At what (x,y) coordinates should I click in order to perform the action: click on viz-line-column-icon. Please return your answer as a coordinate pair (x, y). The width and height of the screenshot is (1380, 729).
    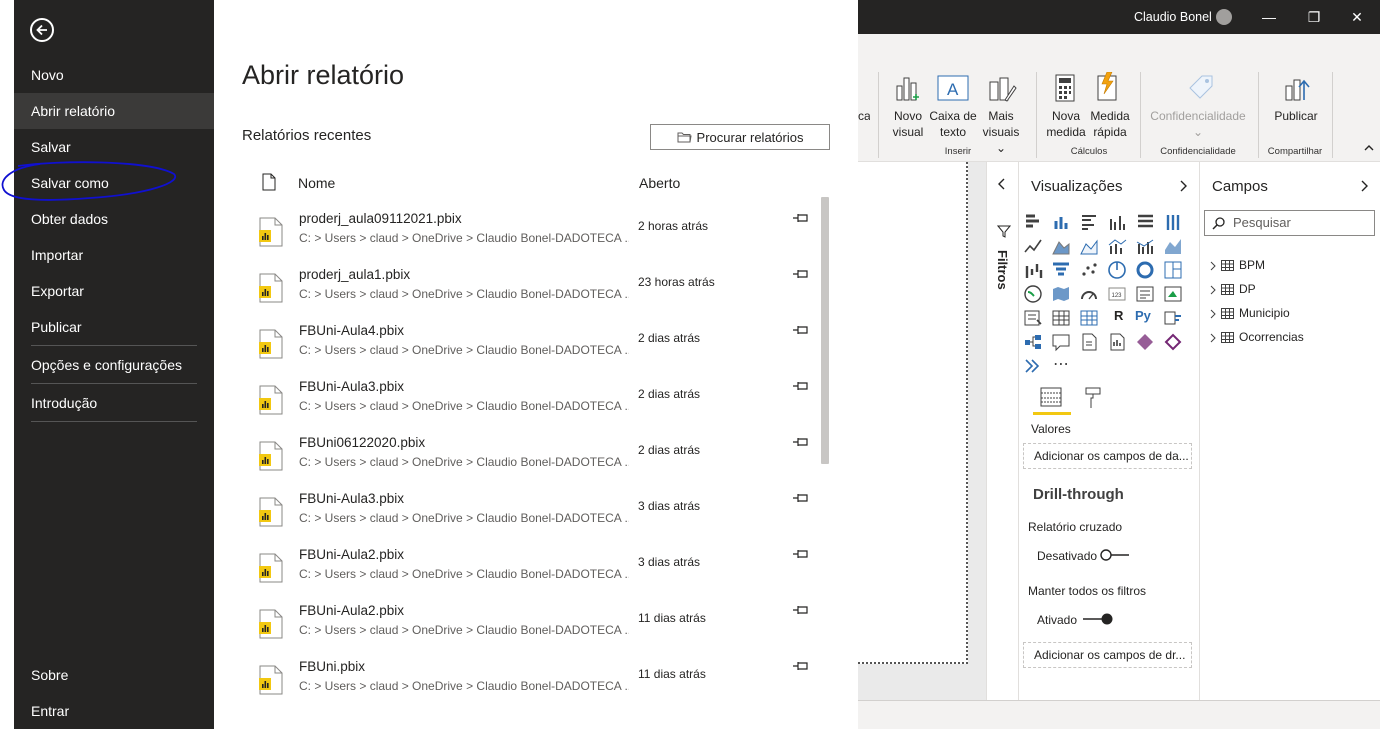
    Looking at the image, I should click on (1117, 246).